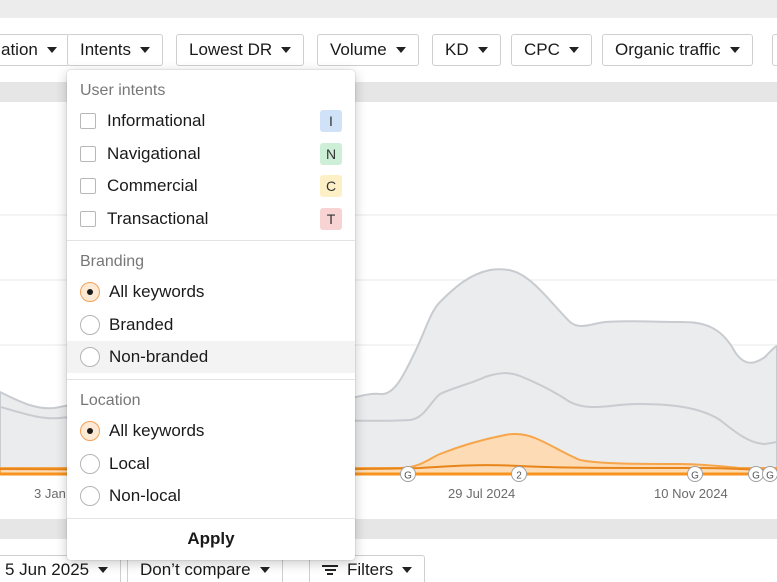 This screenshot has width=777, height=582. I want to click on branding-option-label: Non-branded, so click(159, 356).